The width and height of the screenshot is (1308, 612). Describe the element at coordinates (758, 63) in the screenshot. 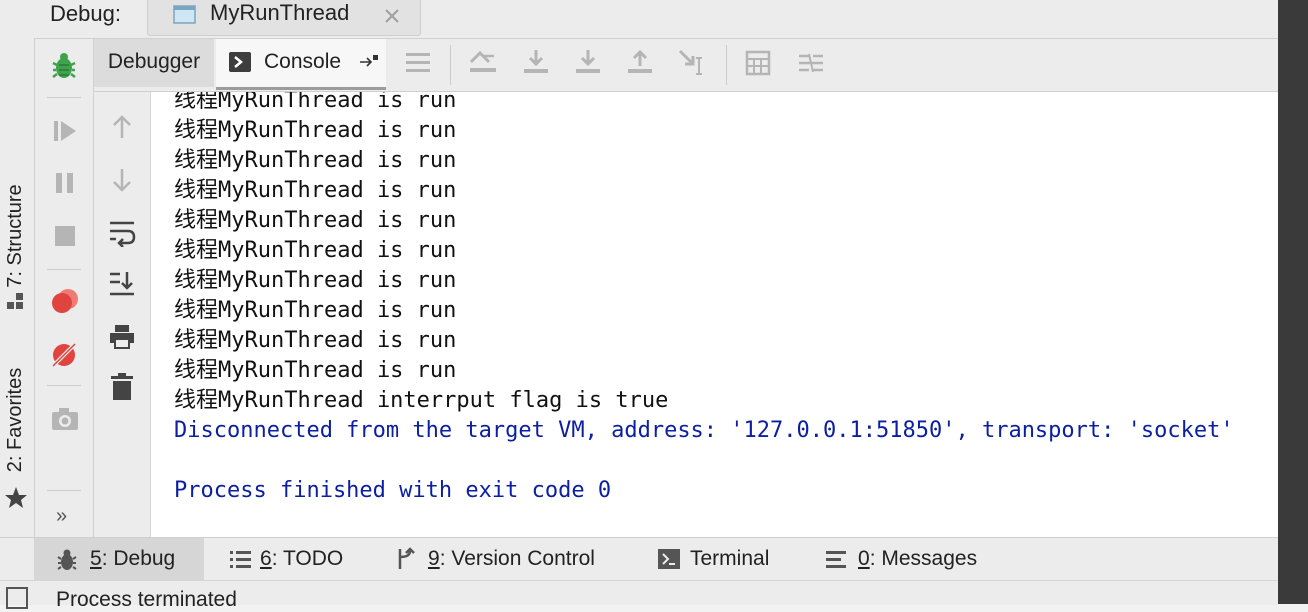

I see `evaluate-expression-icon` at that location.